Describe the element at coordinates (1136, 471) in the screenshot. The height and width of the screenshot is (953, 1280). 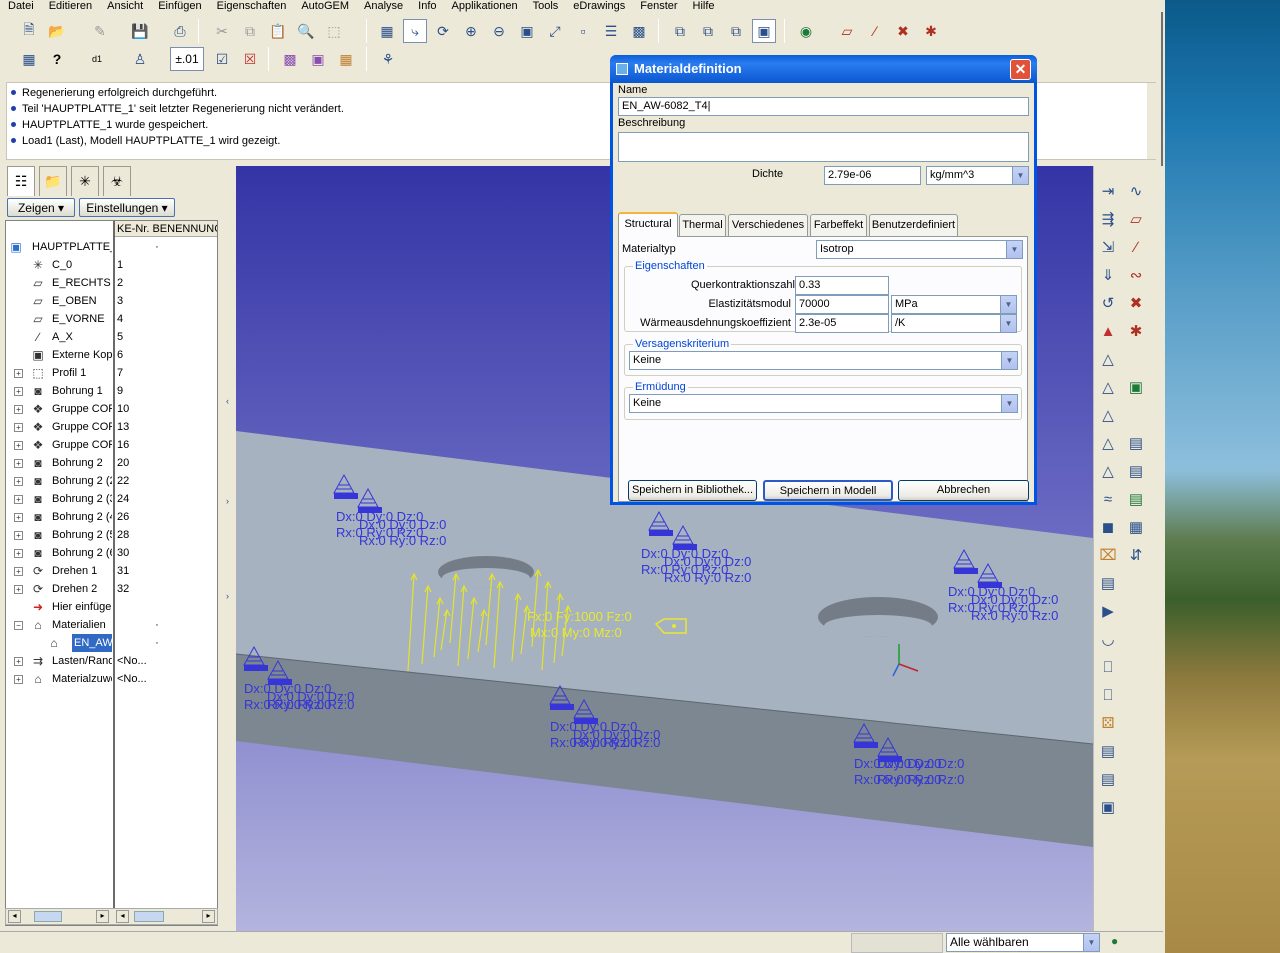
I see `sensitivity-icon: ▤` at that location.